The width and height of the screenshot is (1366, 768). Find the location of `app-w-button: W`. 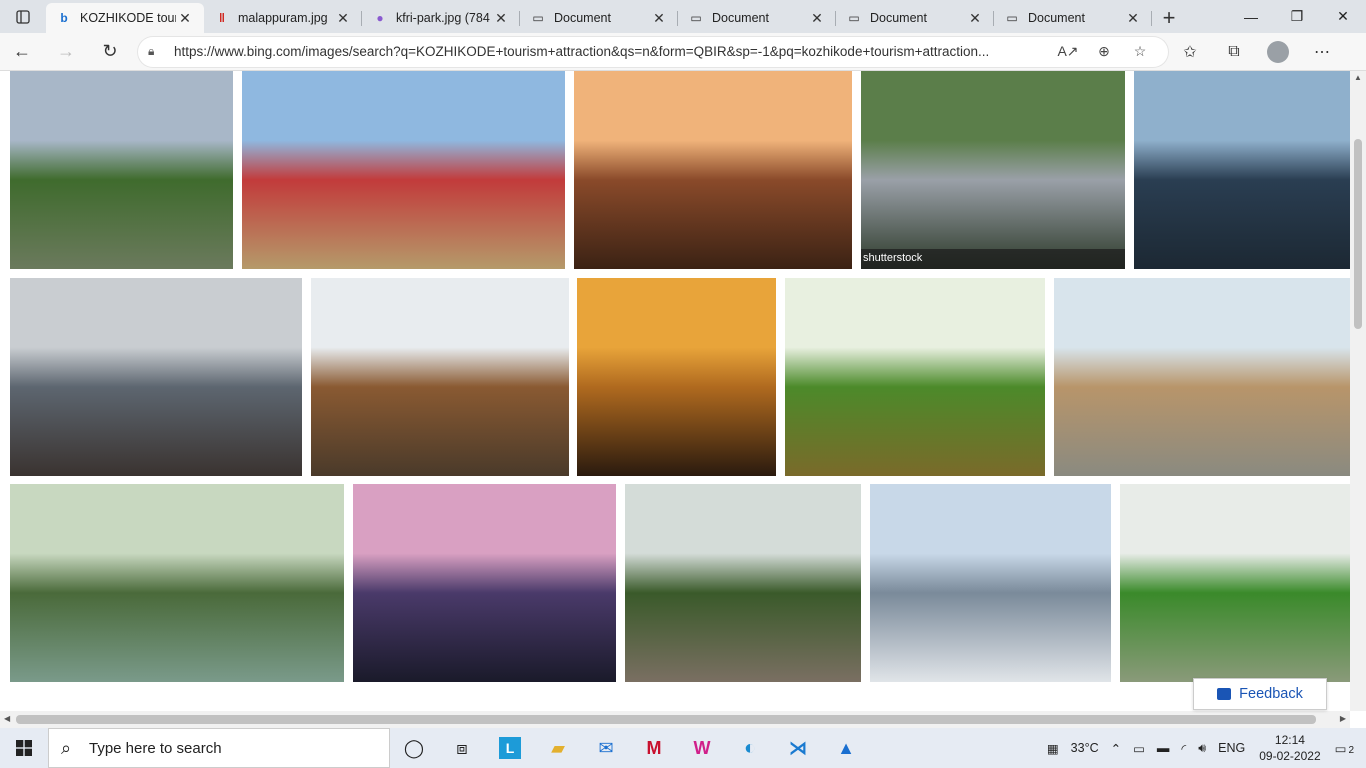

app-w-button: W is located at coordinates (702, 748).